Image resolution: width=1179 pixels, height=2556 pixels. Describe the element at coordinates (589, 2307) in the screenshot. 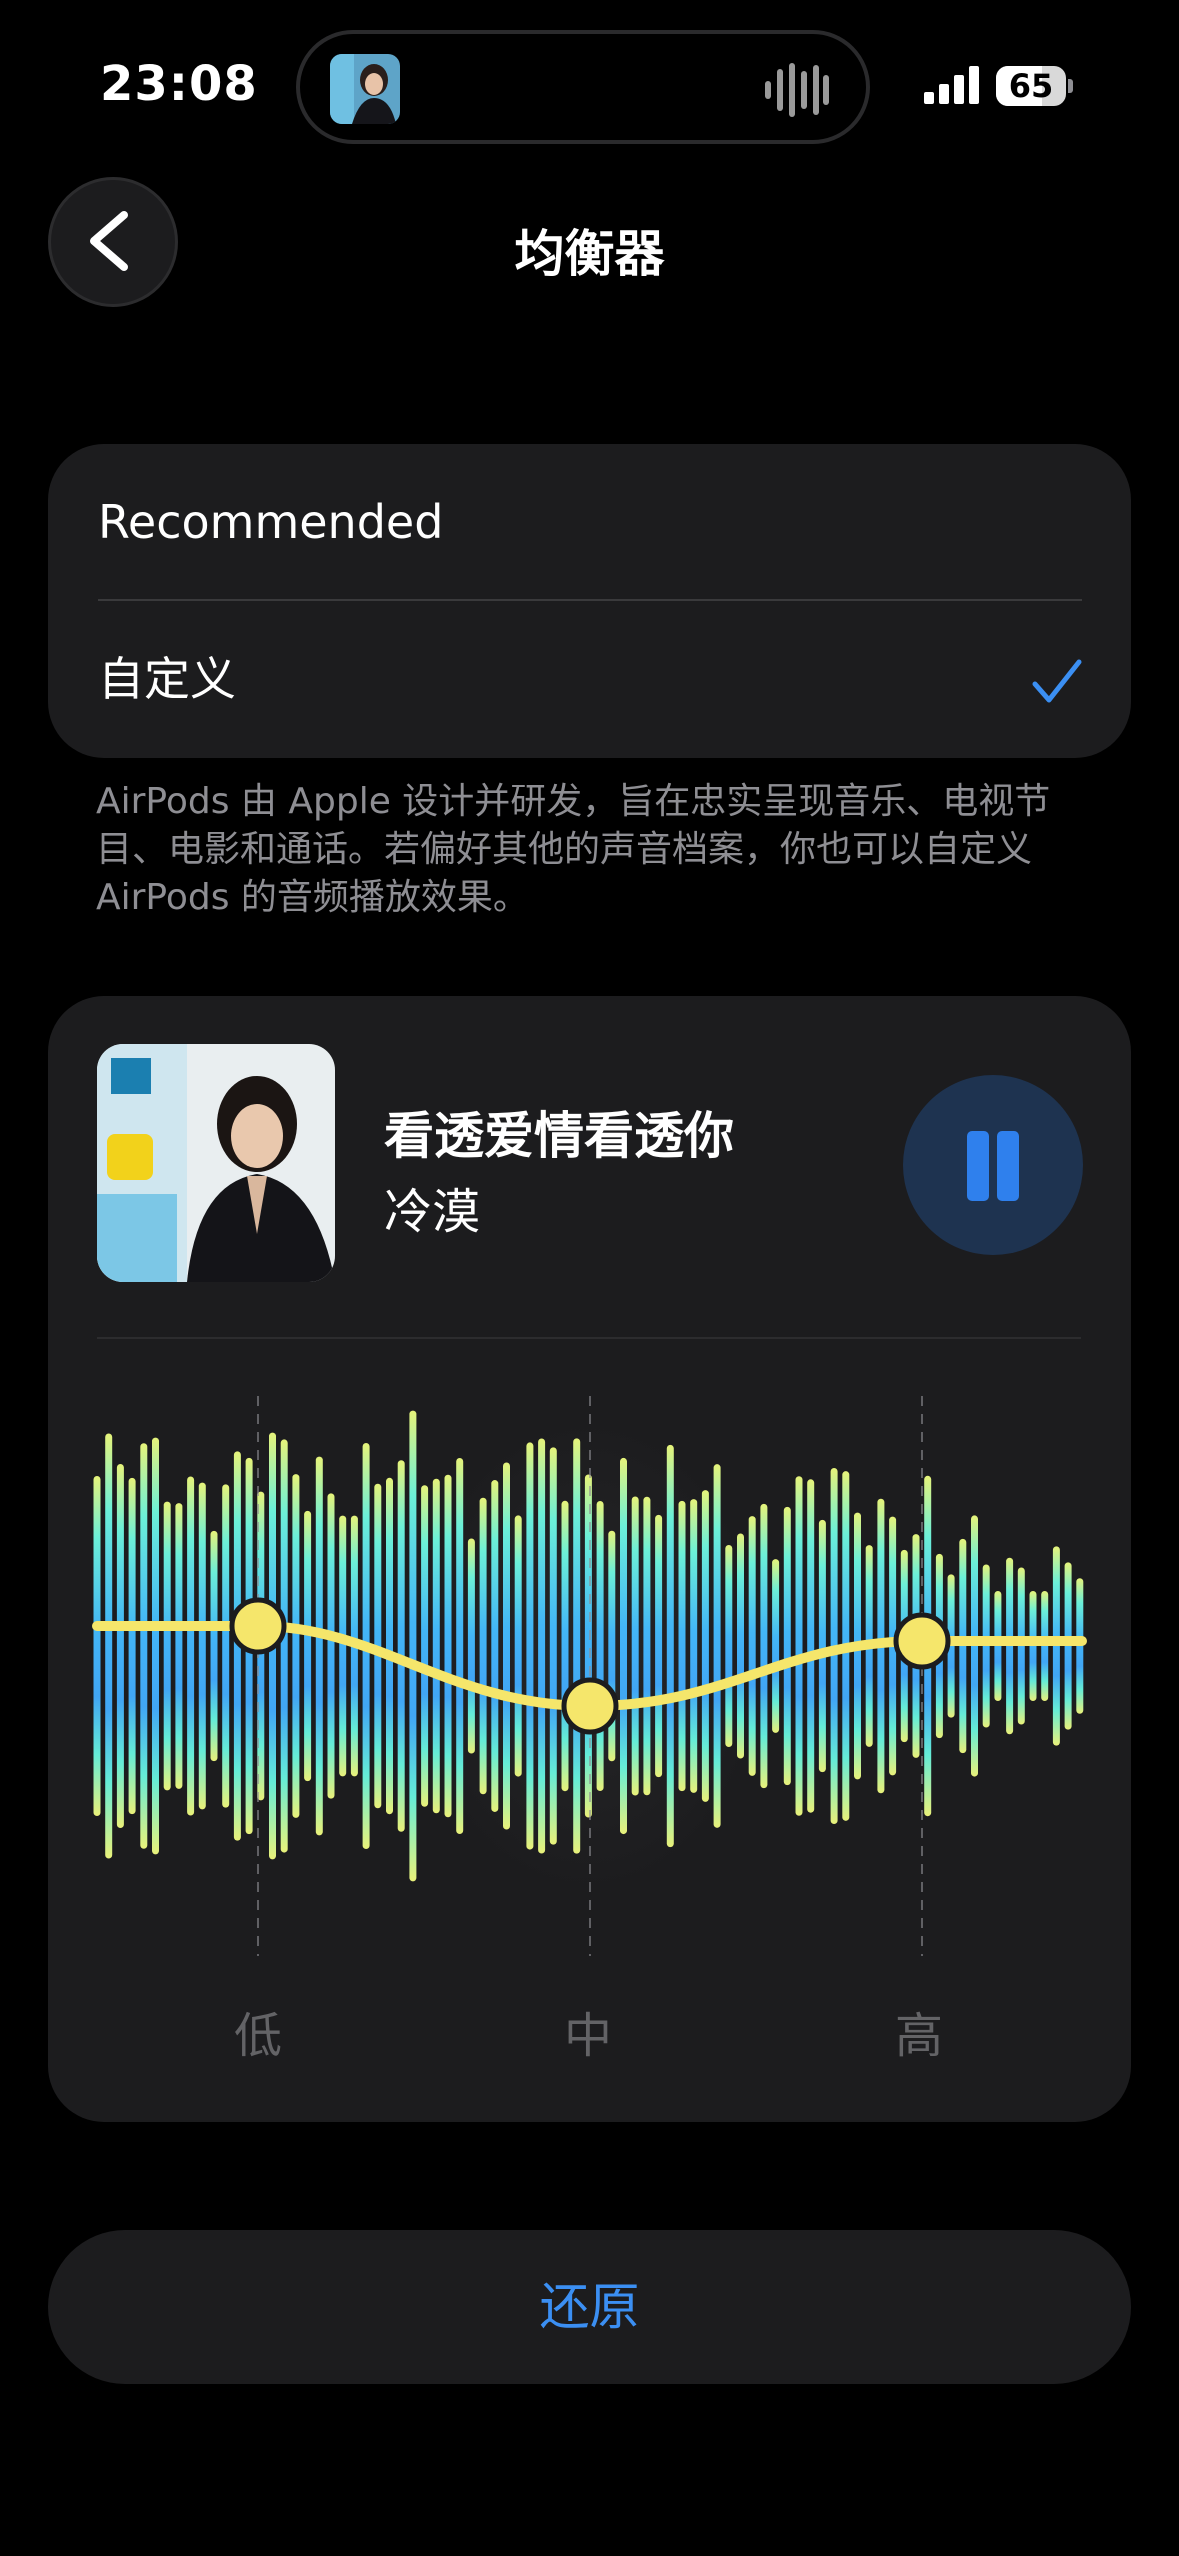

I see `restore-button: 还原` at that location.